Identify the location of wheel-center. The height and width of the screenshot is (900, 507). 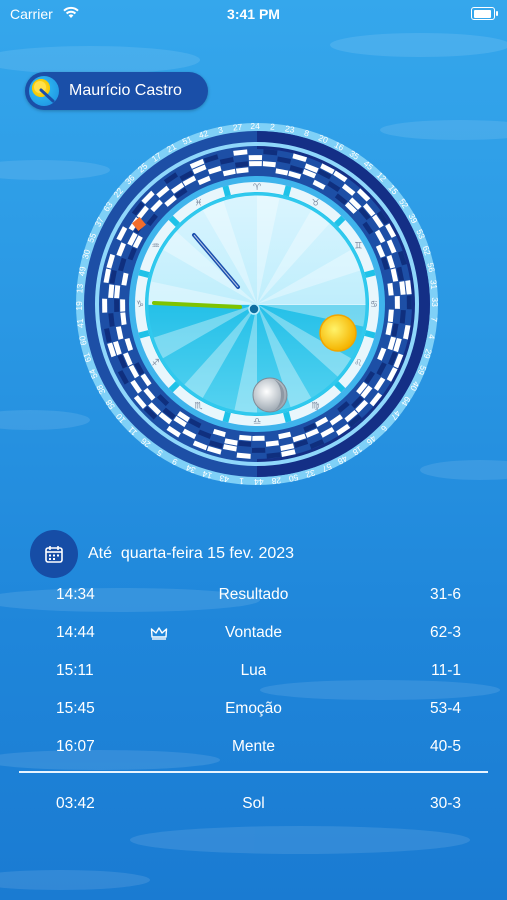
(254, 309).